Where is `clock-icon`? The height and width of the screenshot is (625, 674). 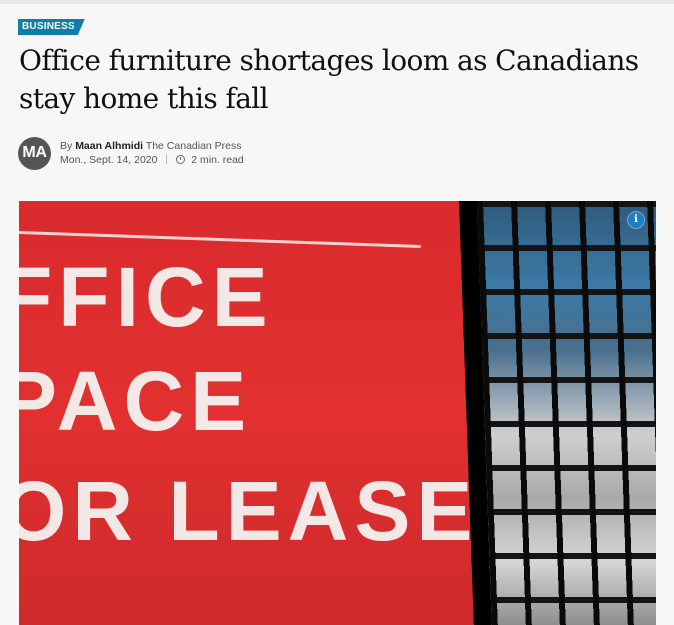
clock-icon is located at coordinates (181, 159).